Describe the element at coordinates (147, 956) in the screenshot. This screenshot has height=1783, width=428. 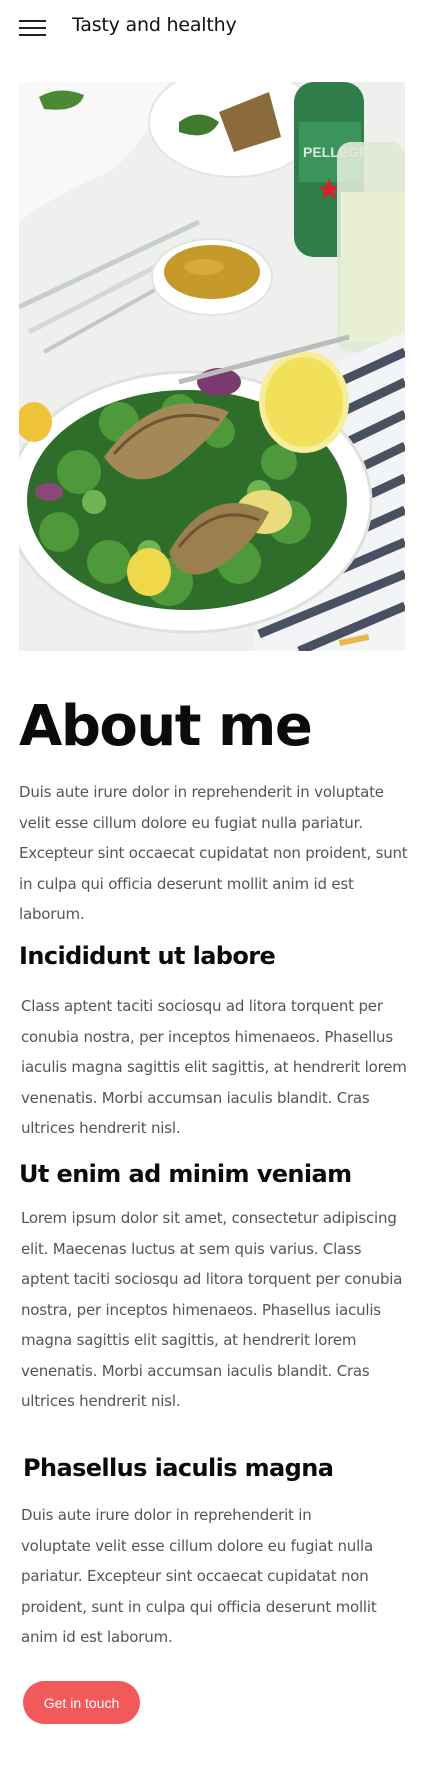
I see `section-heading: Incididunt ut labore` at that location.